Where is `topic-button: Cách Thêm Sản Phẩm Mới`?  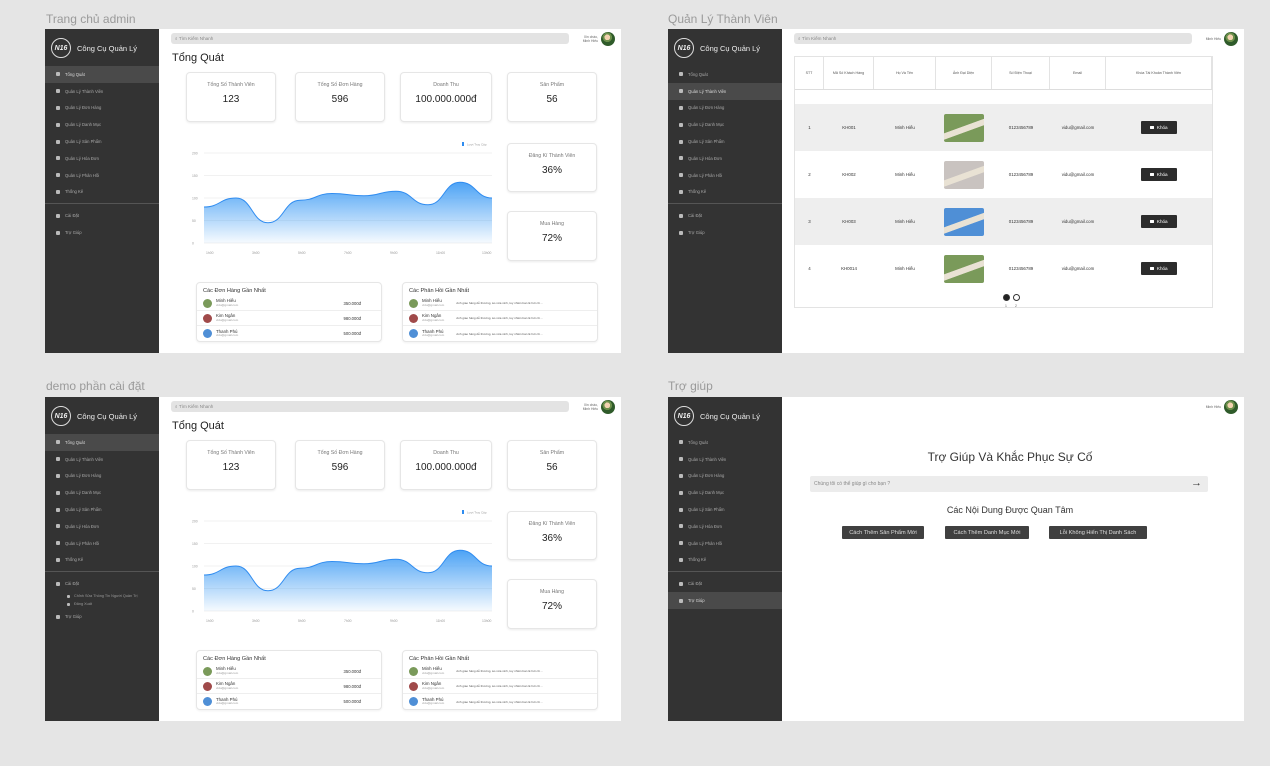 topic-button: Cách Thêm Sản Phẩm Mới is located at coordinates (883, 532).